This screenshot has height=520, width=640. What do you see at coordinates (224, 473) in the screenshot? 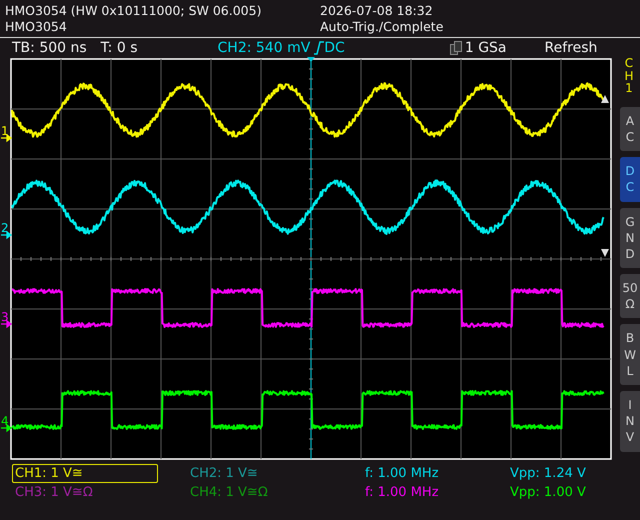
I see `channel-setting: CH2: 1 V≅` at bounding box center [224, 473].